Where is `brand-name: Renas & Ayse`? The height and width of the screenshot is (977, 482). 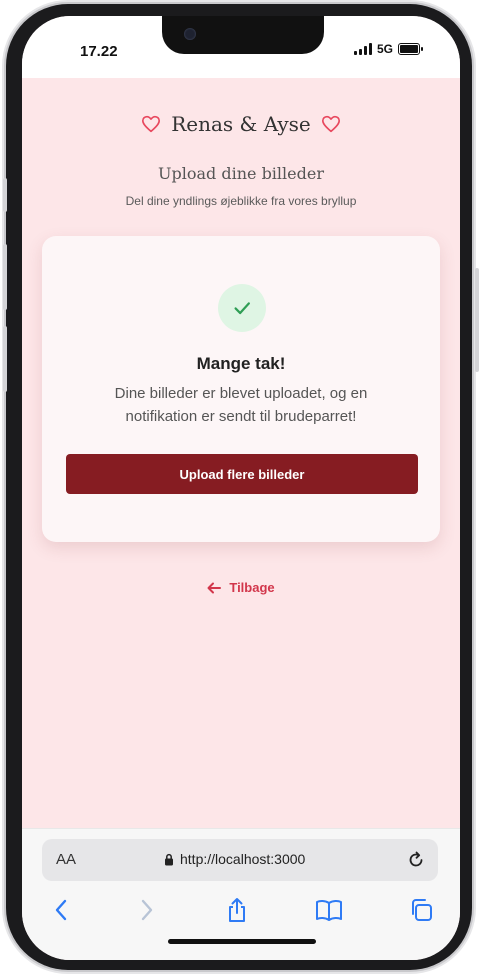 brand-name: Renas & Ayse is located at coordinates (241, 124).